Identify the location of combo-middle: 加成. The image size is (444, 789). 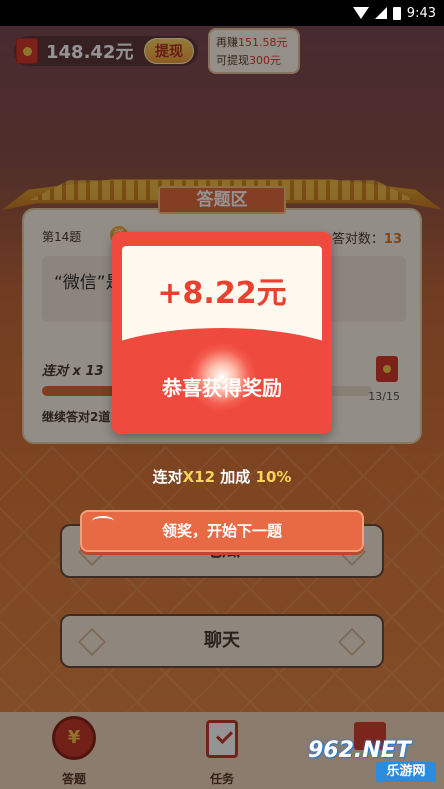
(235, 477).